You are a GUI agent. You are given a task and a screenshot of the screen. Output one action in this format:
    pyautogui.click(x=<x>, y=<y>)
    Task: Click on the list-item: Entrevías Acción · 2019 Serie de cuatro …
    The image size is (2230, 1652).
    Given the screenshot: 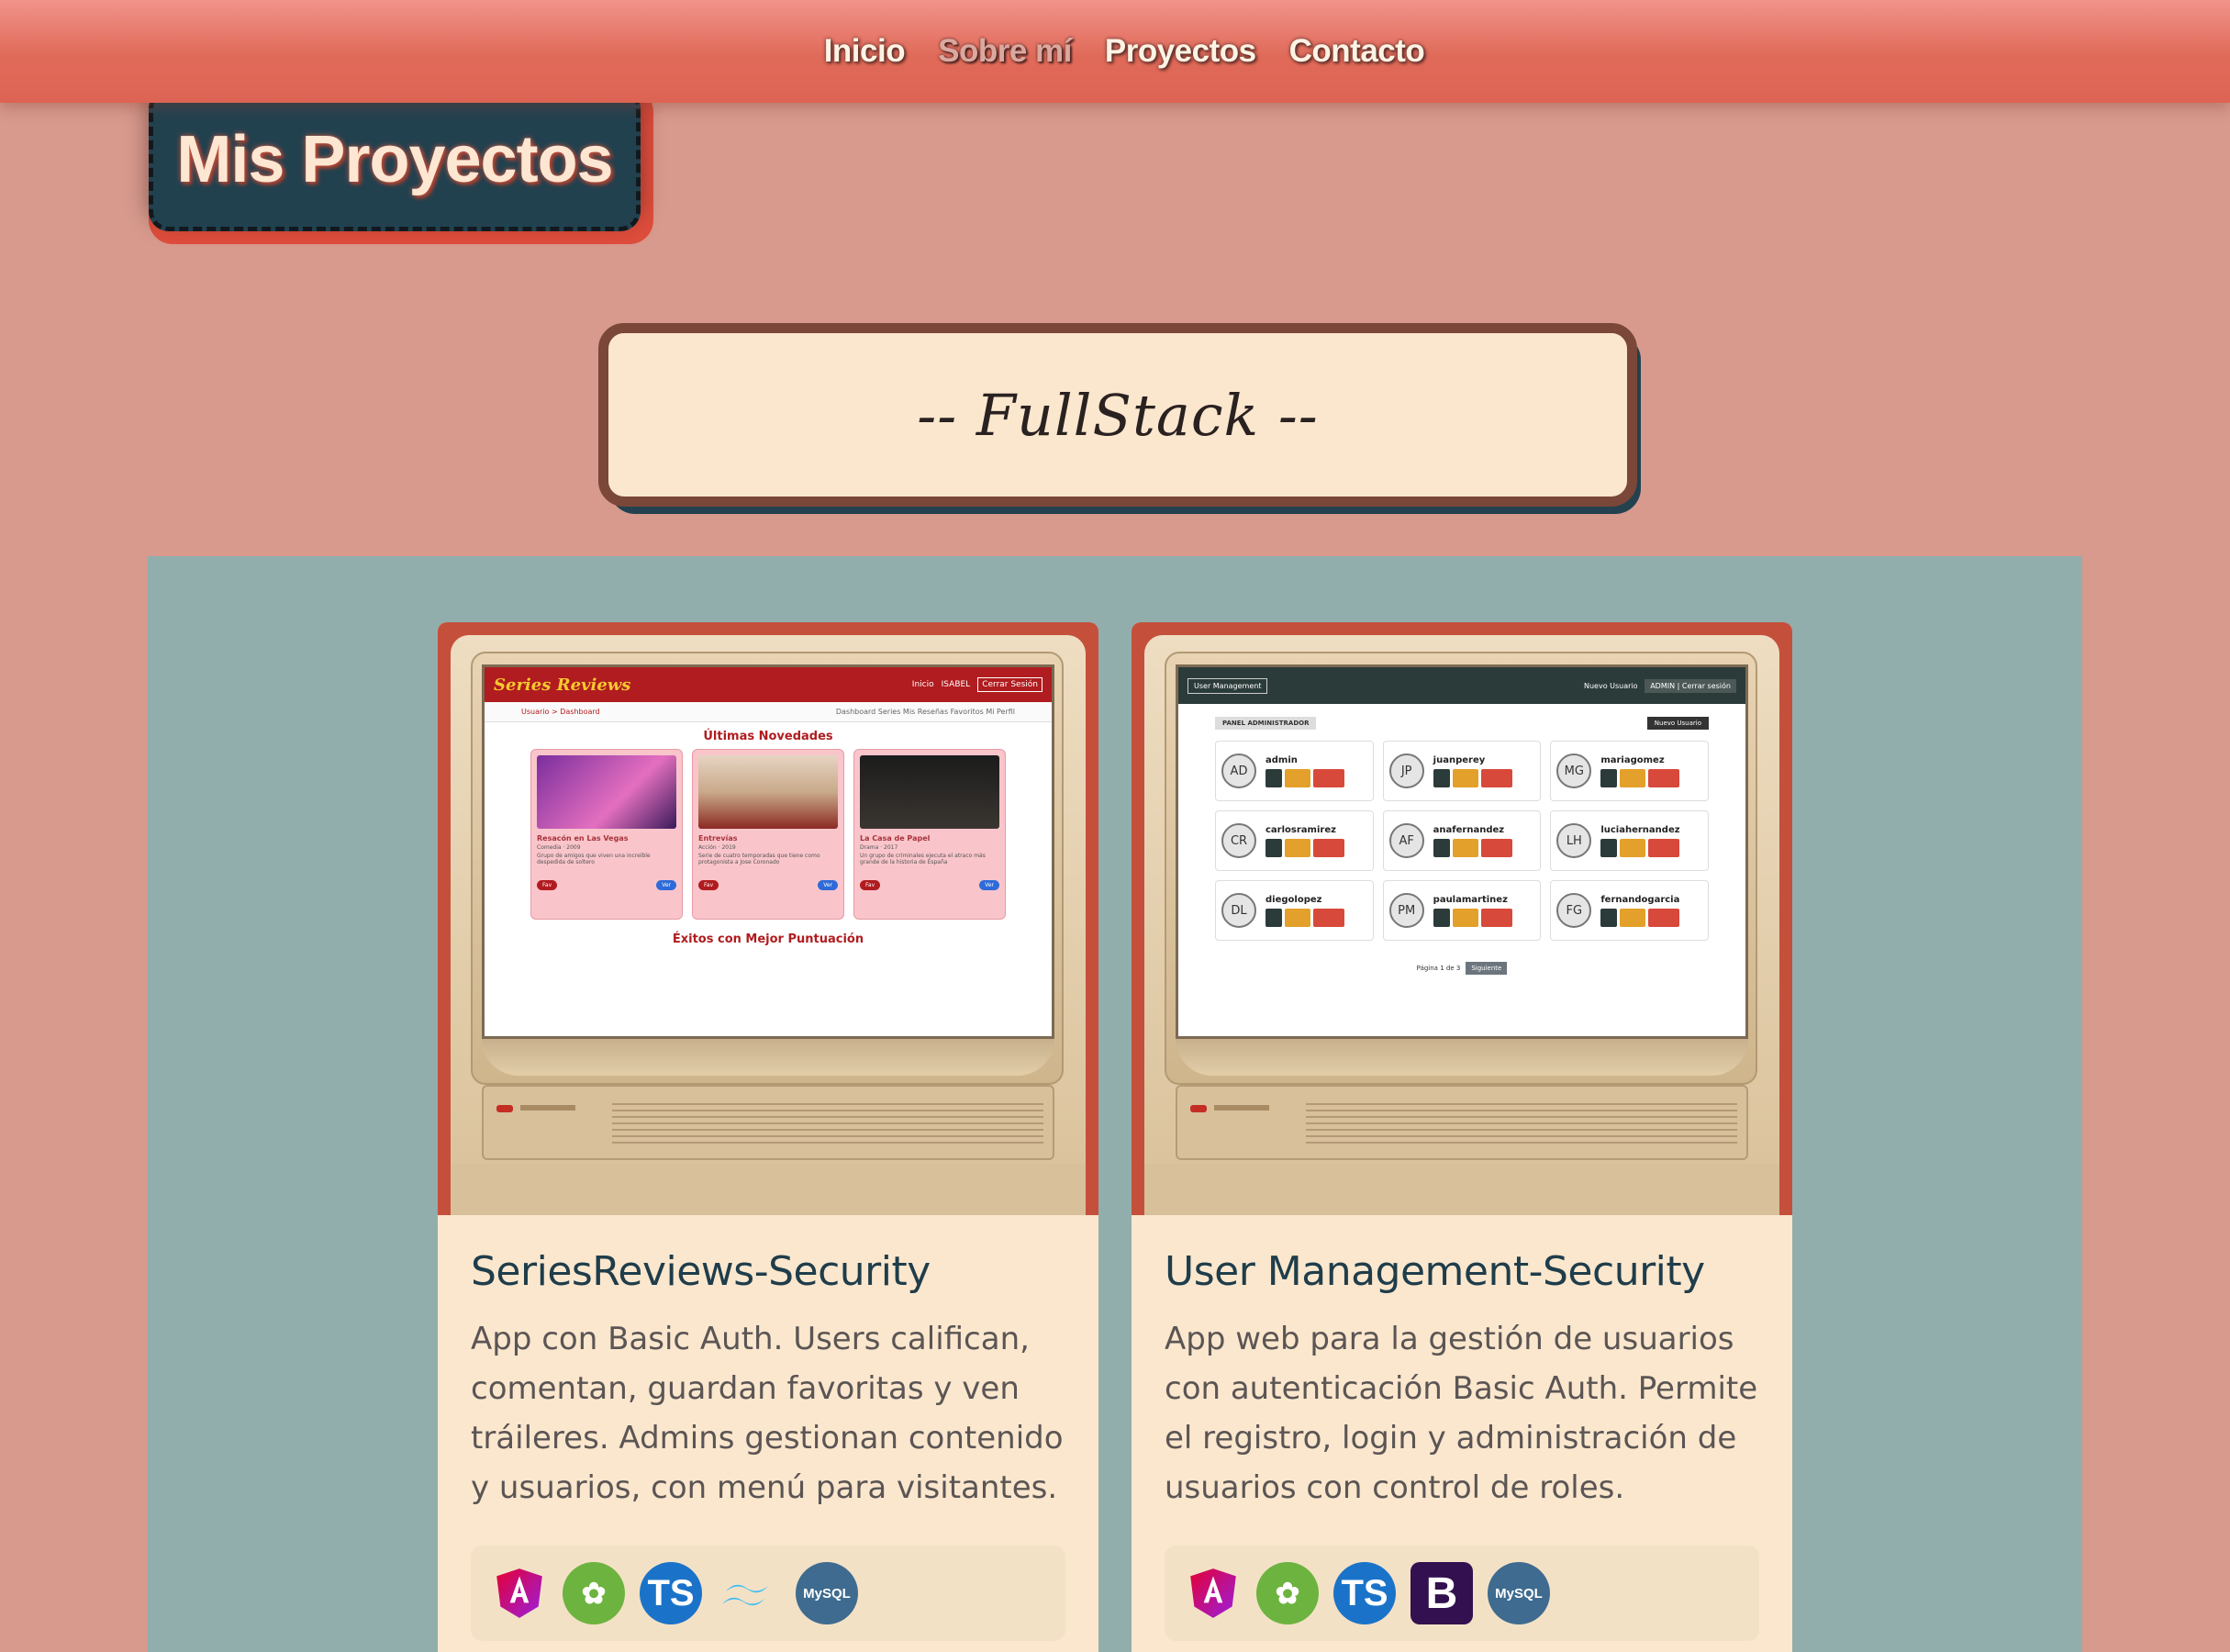 What is the action you would take?
    pyautogui.click(x=768, y=835)
    